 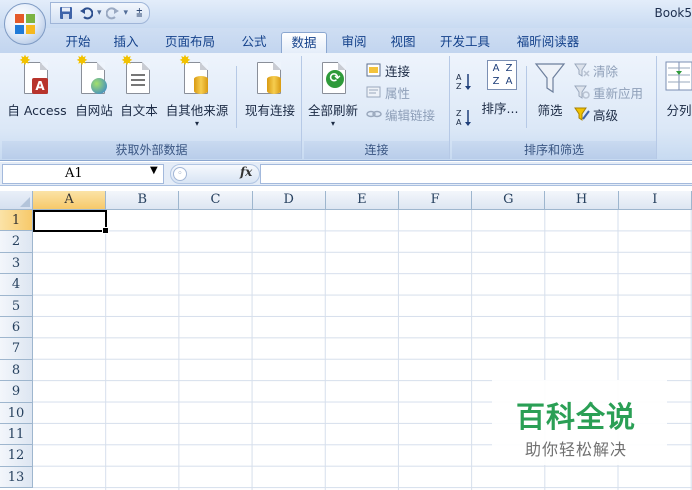 I want to click on ribbon-tabs: 开始 插入 页面布局 公式 数据 审阅 视图 开发工具 福昕阅读器, so click(x=346, y=40).